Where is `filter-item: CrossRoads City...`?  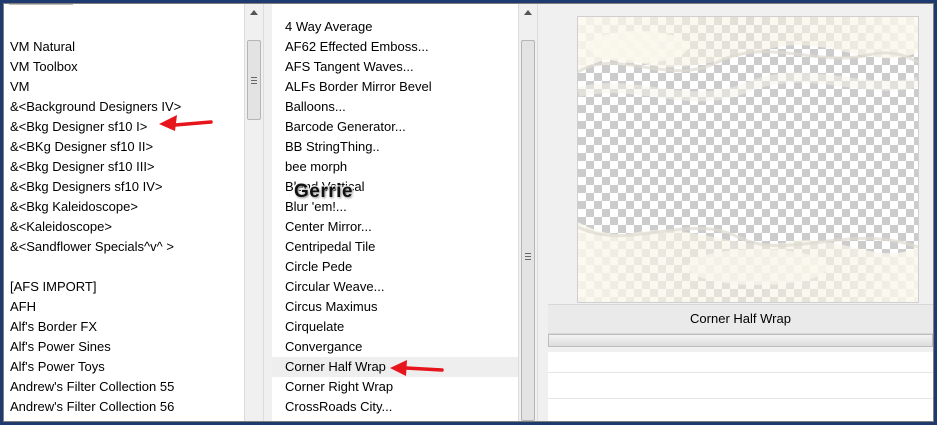
filter-item: CrossRoads City... is located at coordinates (395, 407).